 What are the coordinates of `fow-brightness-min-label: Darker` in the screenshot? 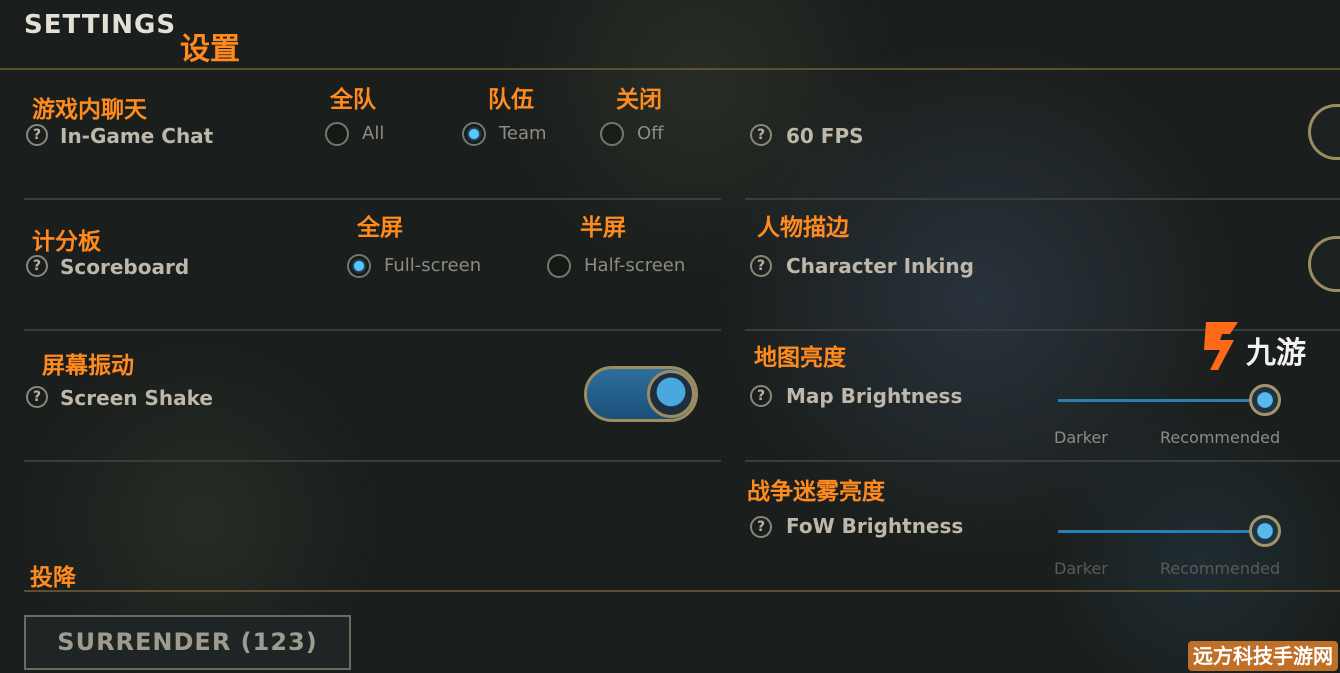 It's located at (1081, 568).